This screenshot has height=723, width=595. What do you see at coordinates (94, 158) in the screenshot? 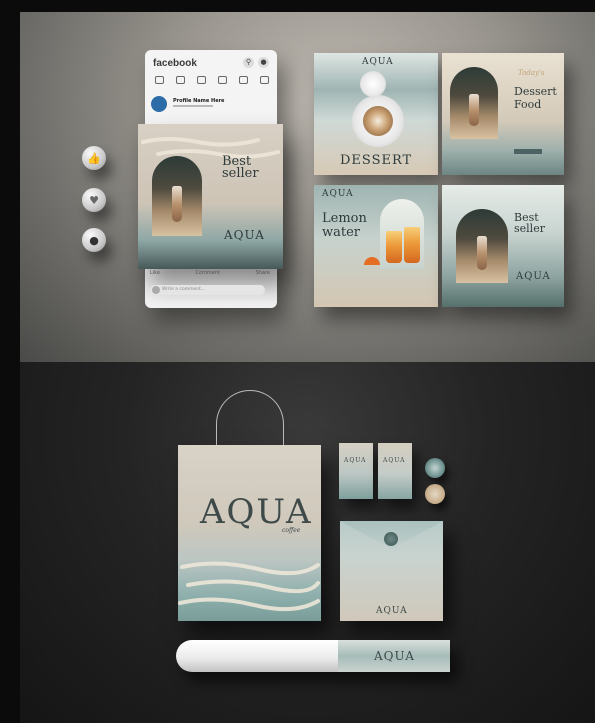
I see `thumbs-up-icon: 👍` at bounding box center [94, 158].